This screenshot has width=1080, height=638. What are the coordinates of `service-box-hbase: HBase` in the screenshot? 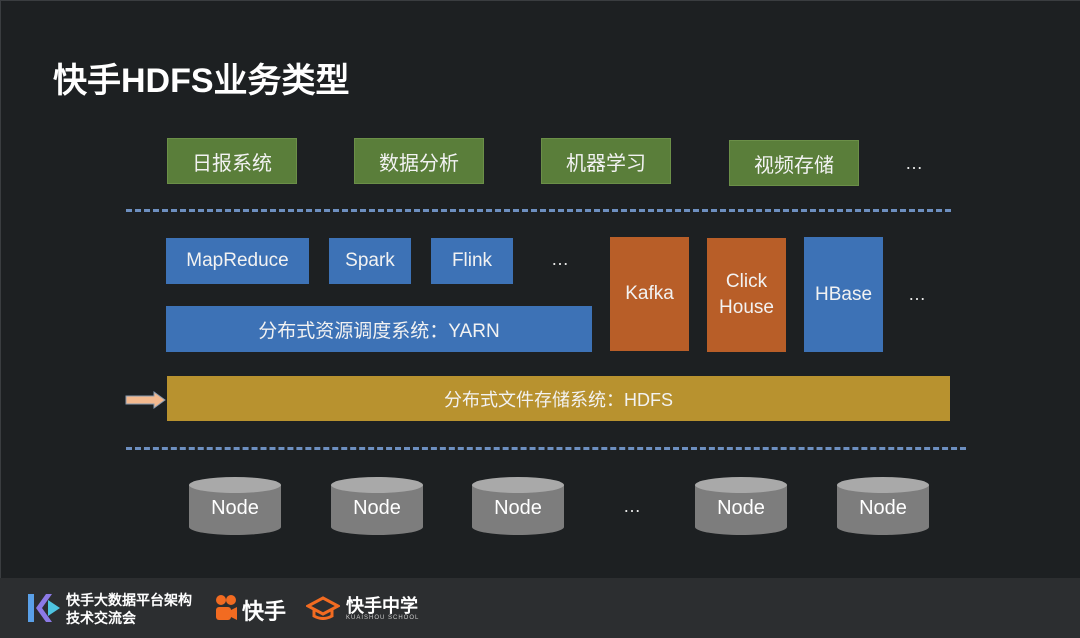 It's located at (843, 294).